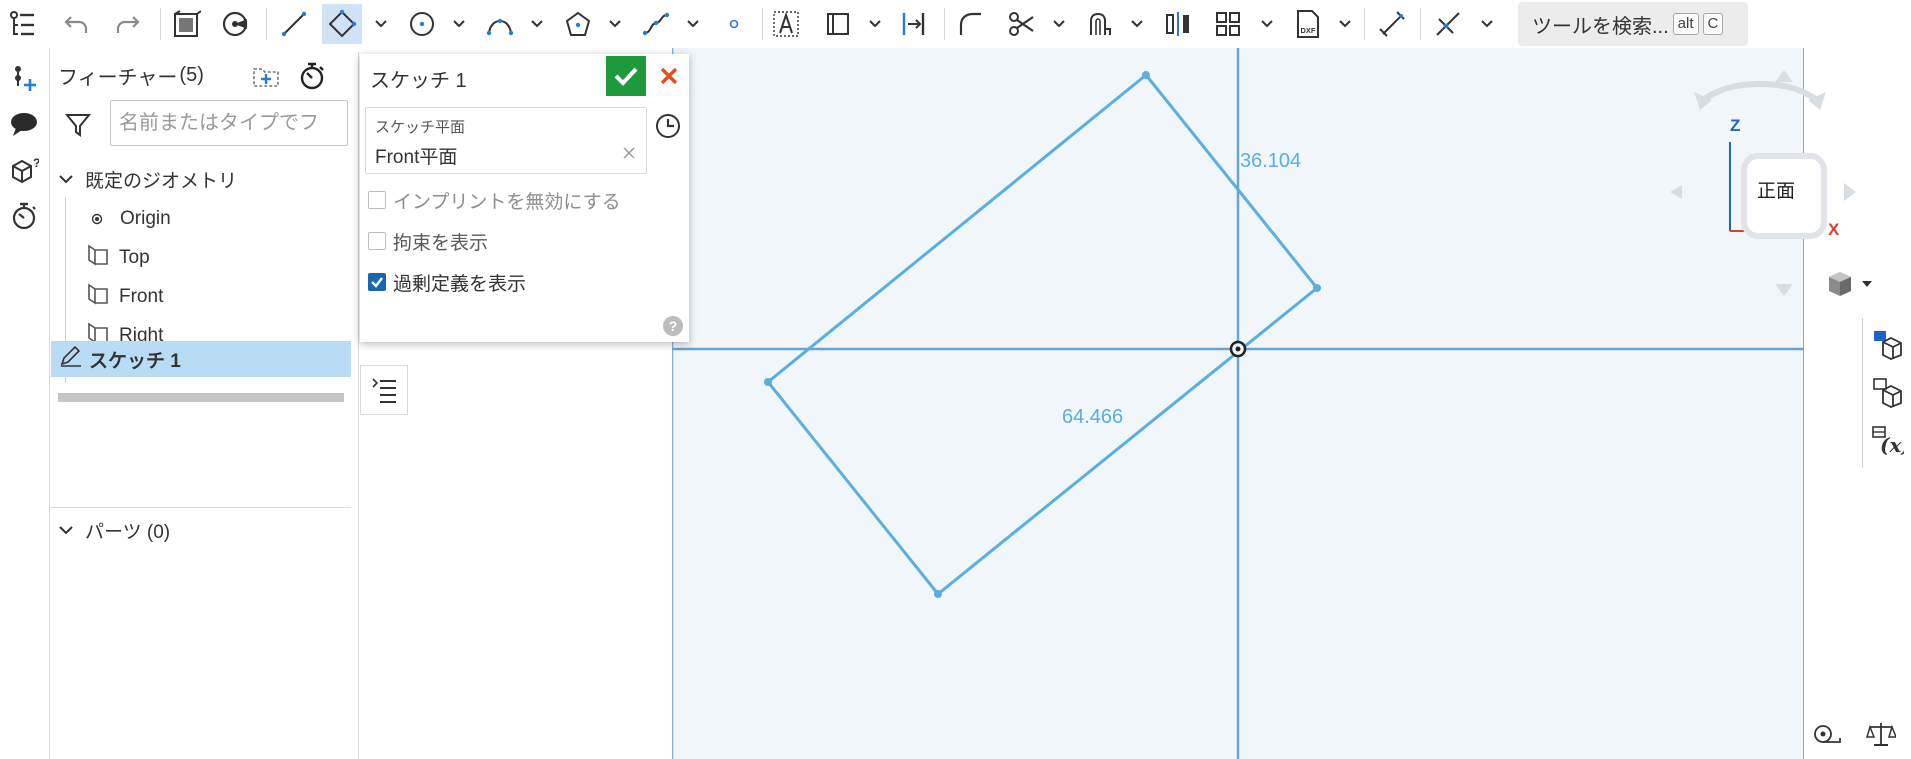 This screenshot has height=759, width=1911. Describe the element at coordinates (537, 24) in the screenshot. I see `arc-dropdown-caret` at that location.